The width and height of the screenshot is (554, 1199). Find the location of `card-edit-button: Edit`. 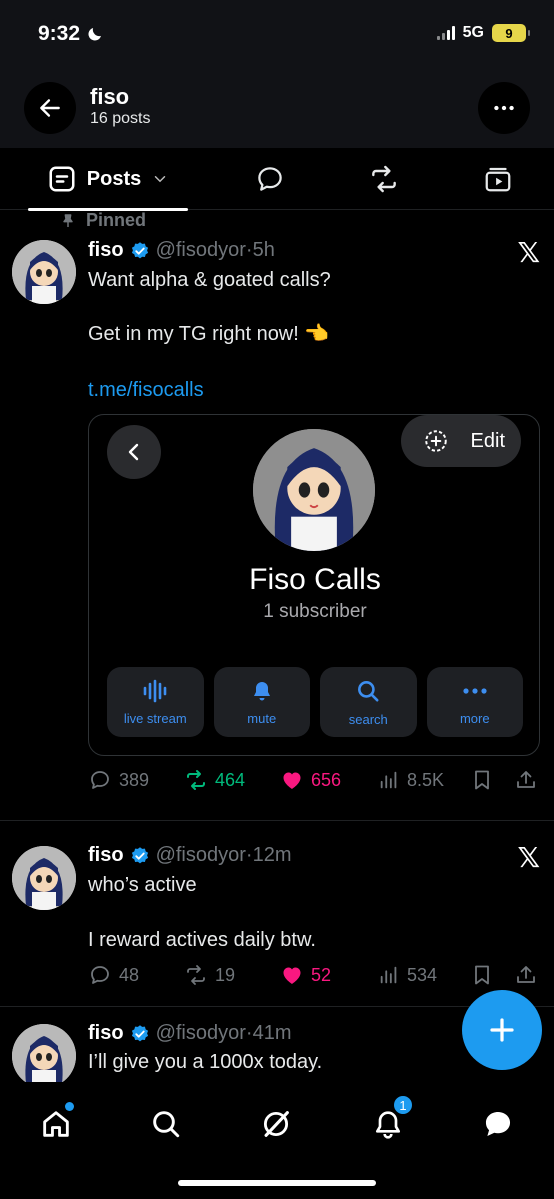

card-edit-button: Edit is located at coordinates (461, 441).